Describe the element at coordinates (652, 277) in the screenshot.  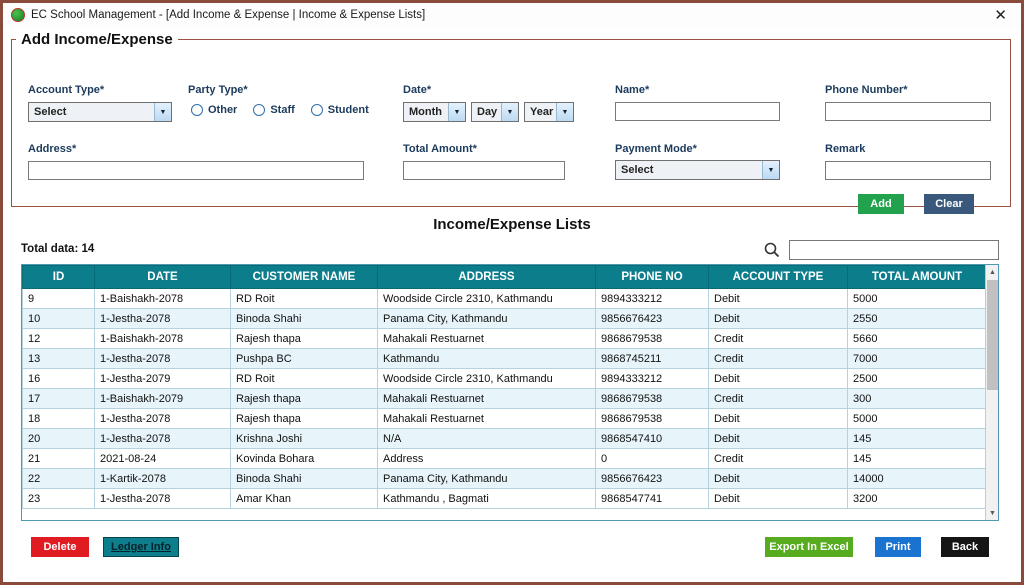
I see `column-header-phone-no: PHONE NO` at that location.